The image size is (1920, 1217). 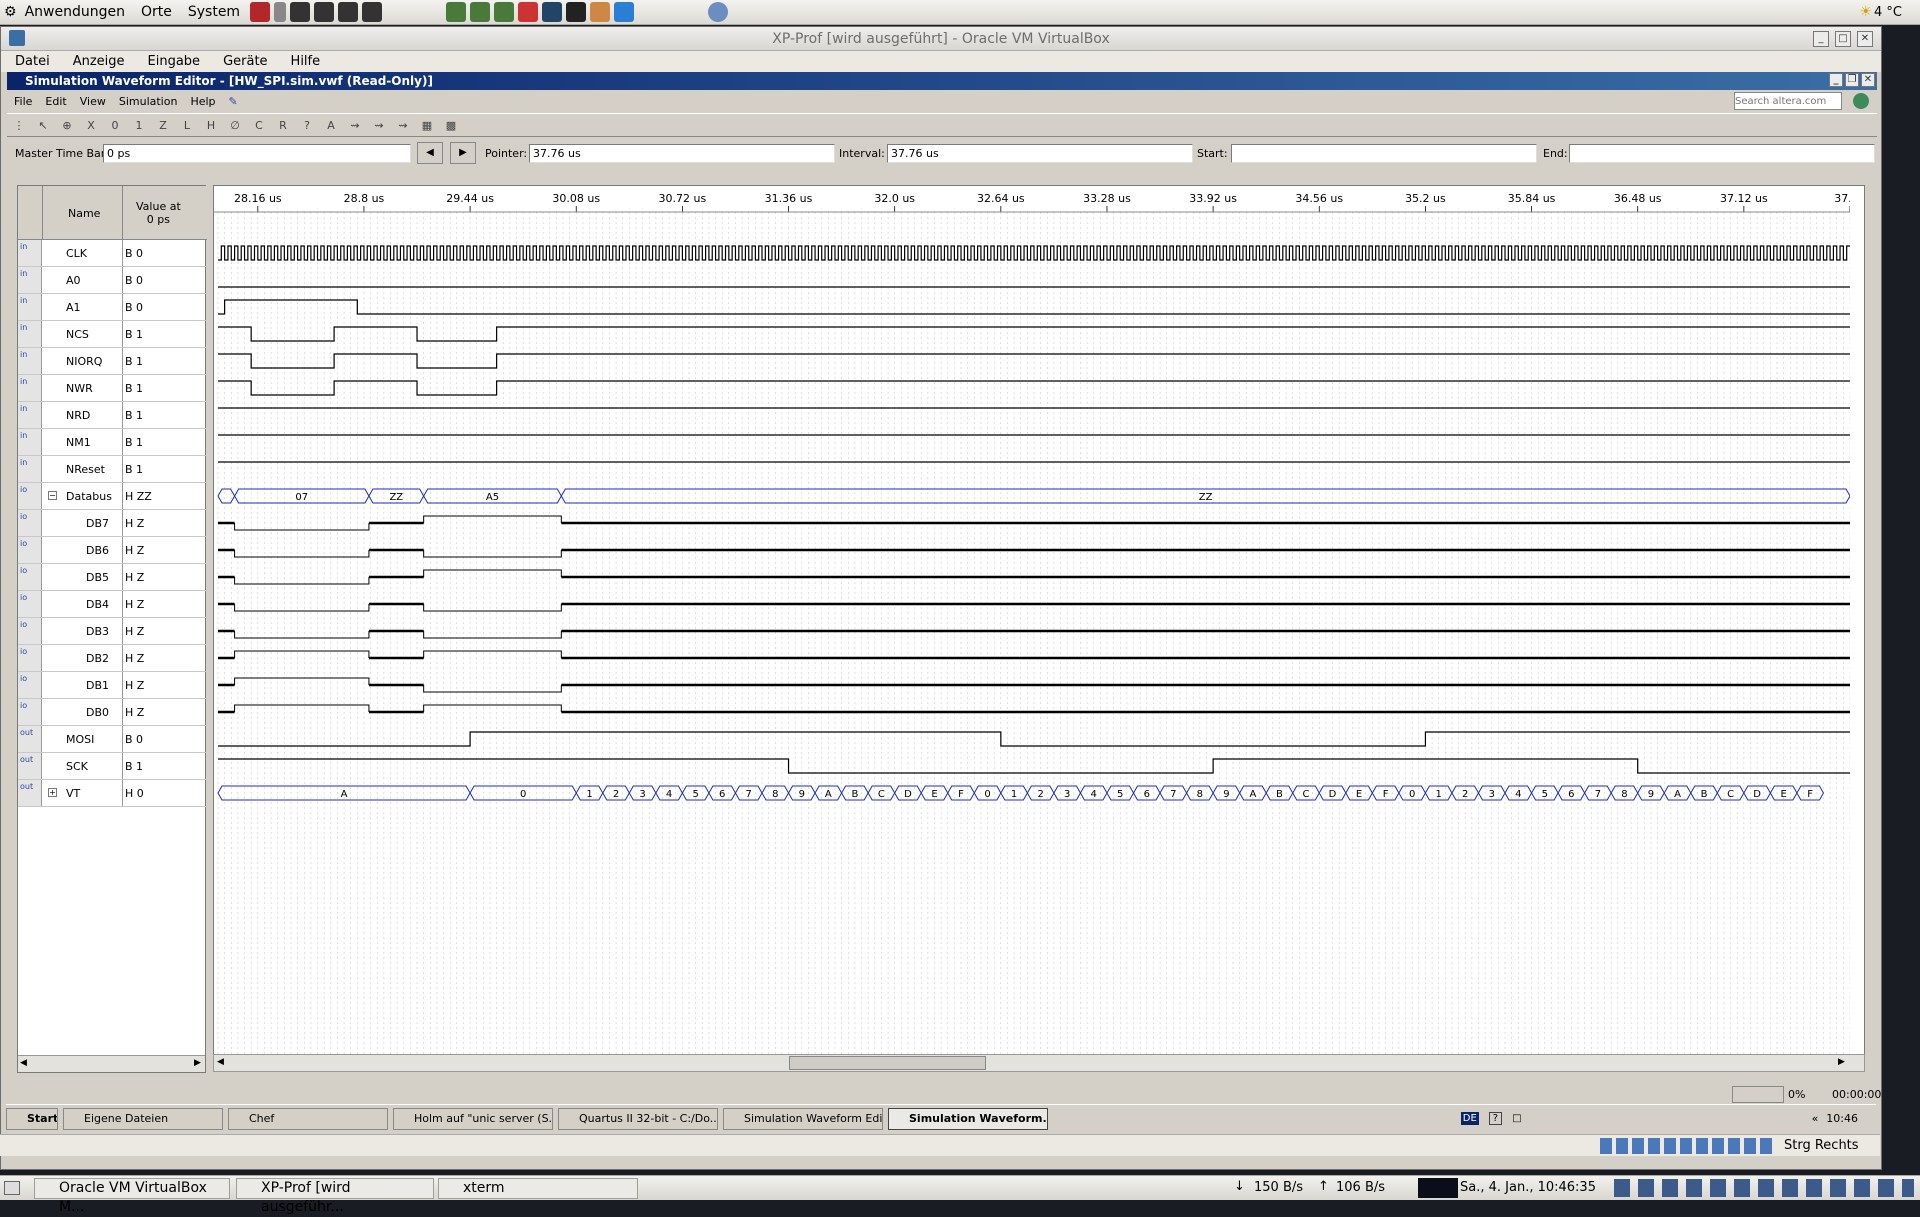 What do you see at coordinates (112, 442) in the screenshot?
I see `signal-row-nm1: in NM1 B 1` at bounding box center [112, 442].